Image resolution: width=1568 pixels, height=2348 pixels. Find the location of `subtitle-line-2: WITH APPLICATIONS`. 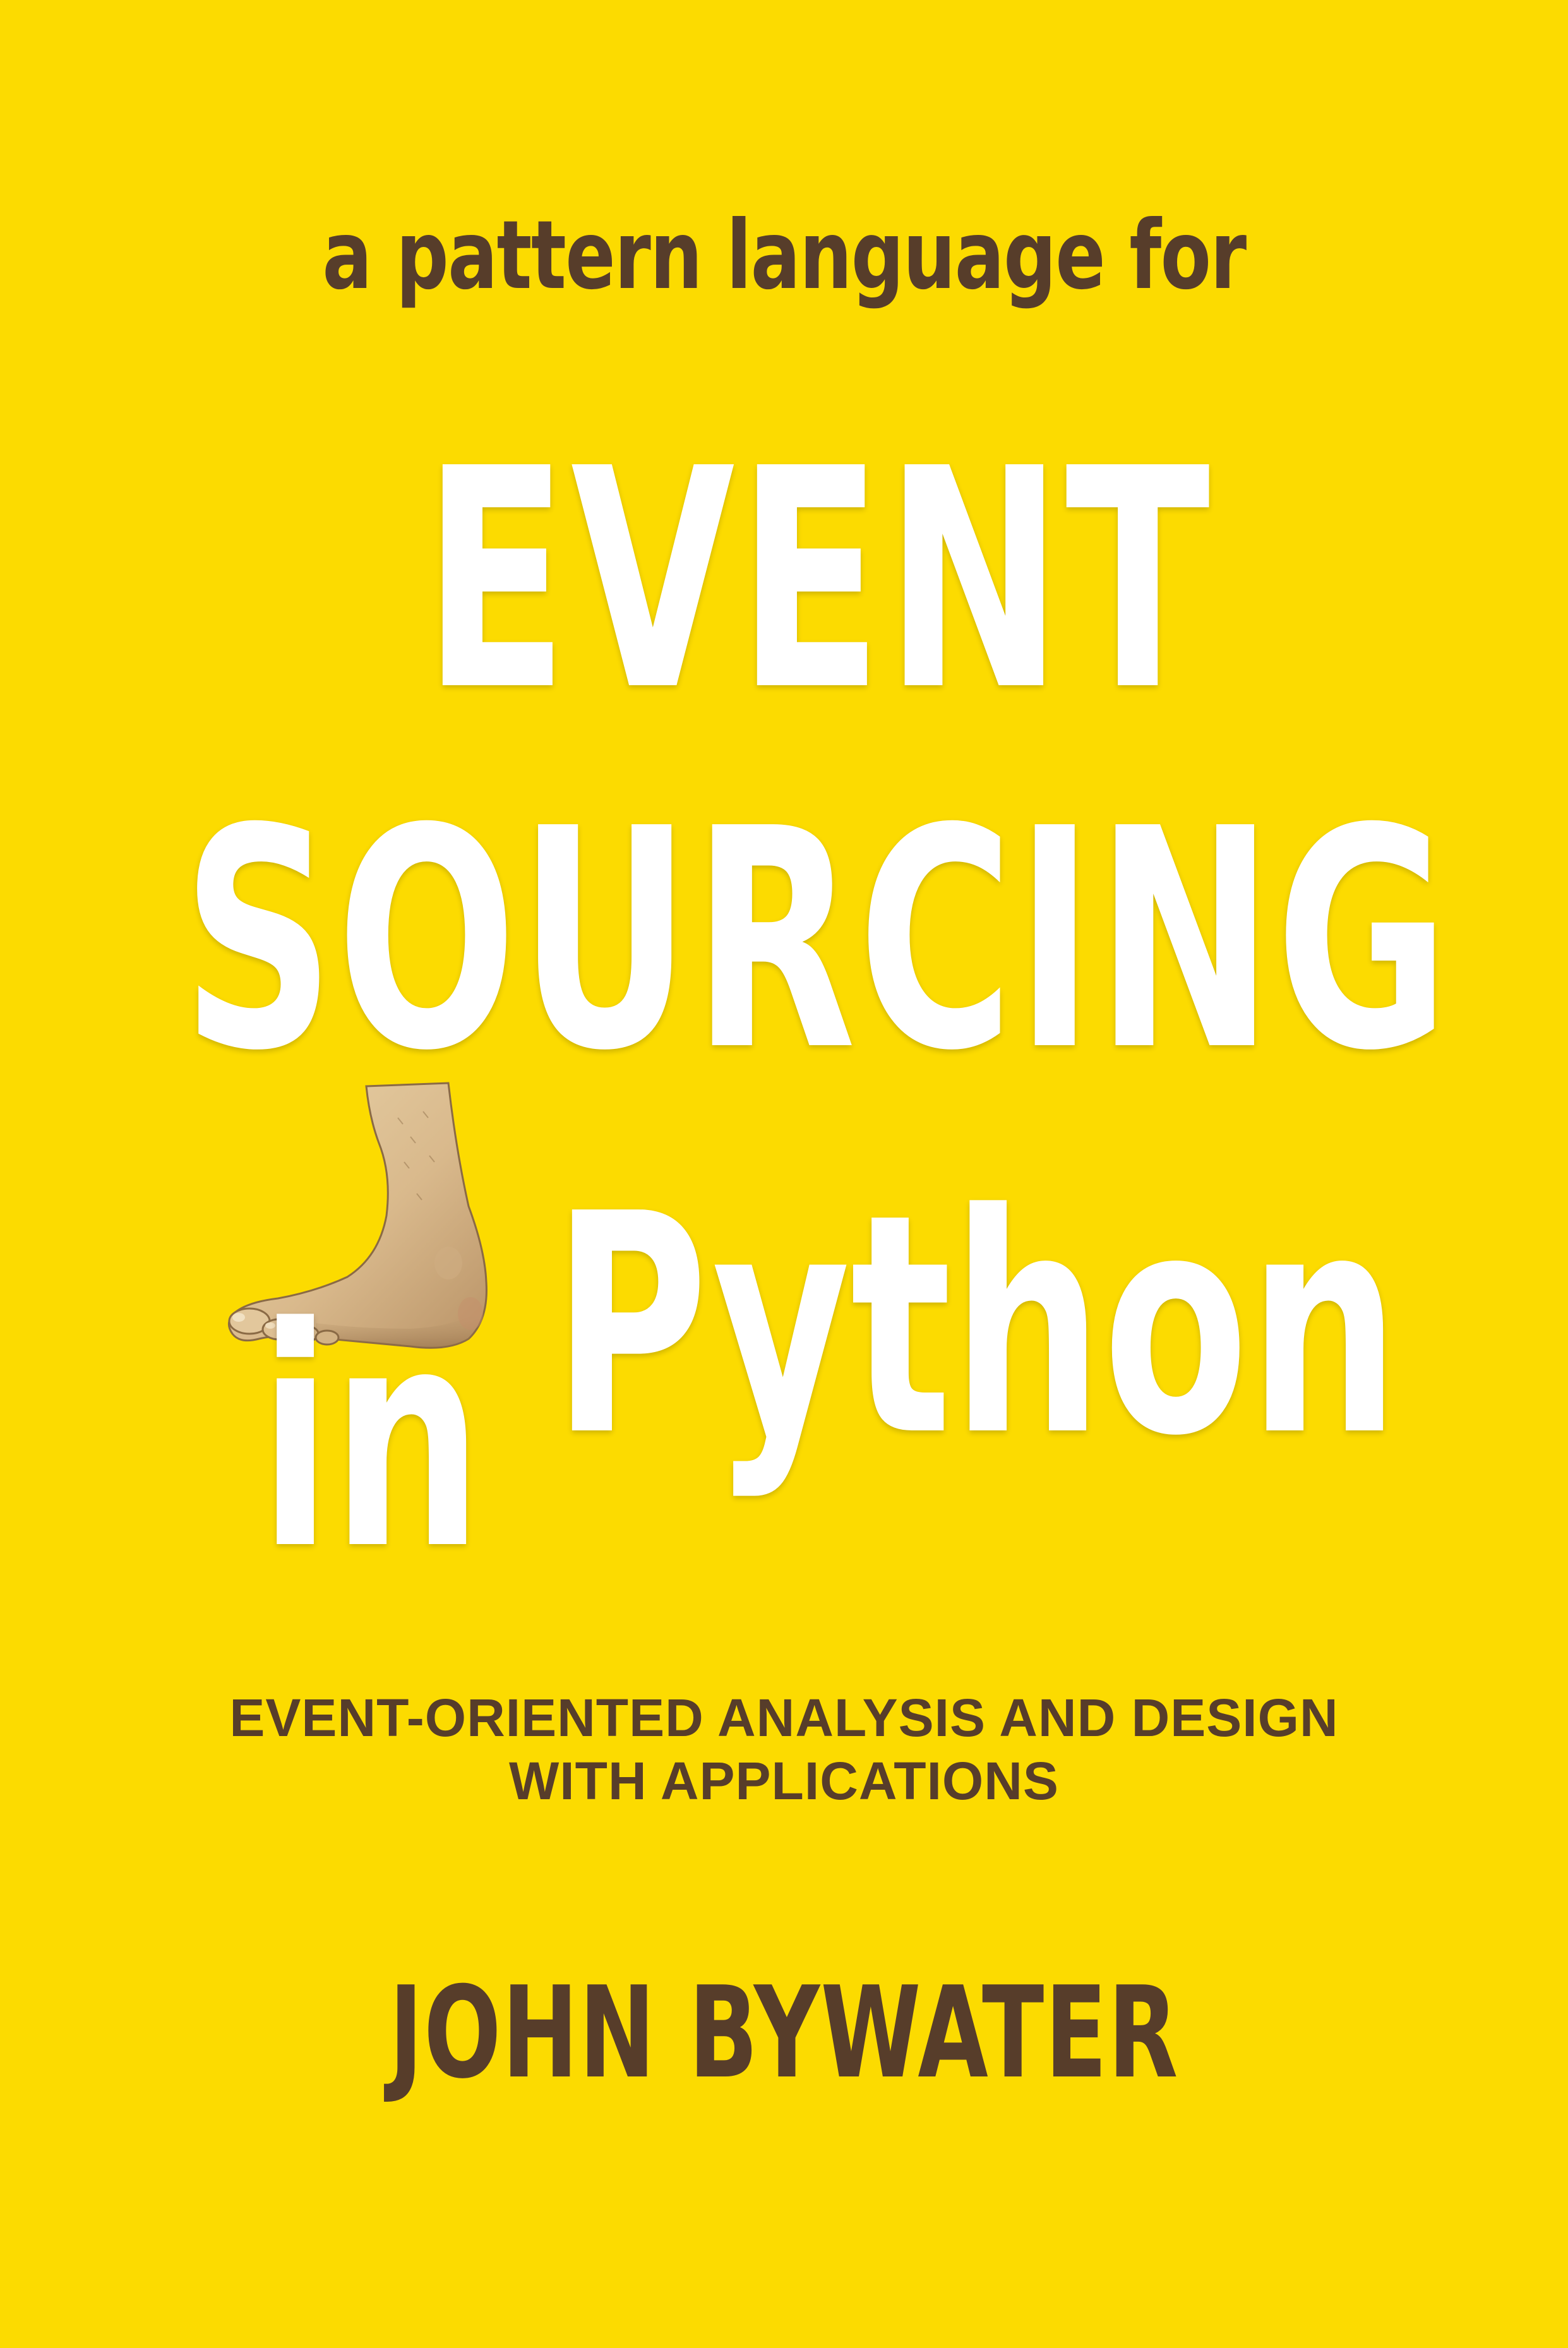

subtitle-line-2: WITH APPLICATIONS is located at coordinates (784, 1781).